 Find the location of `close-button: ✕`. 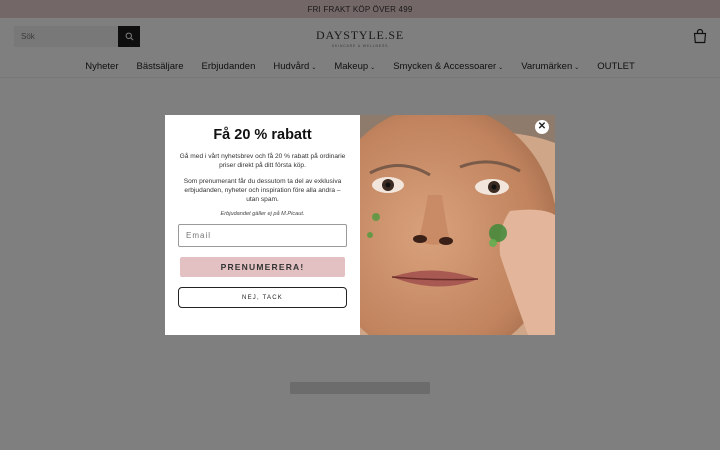

close-button: ✕ is located at coordinates (542, 127).